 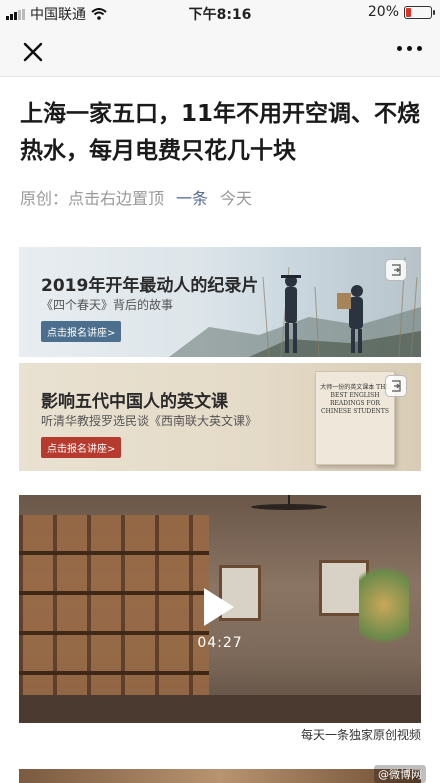 I want to click on nav-bar, so click(x=220, y=51).